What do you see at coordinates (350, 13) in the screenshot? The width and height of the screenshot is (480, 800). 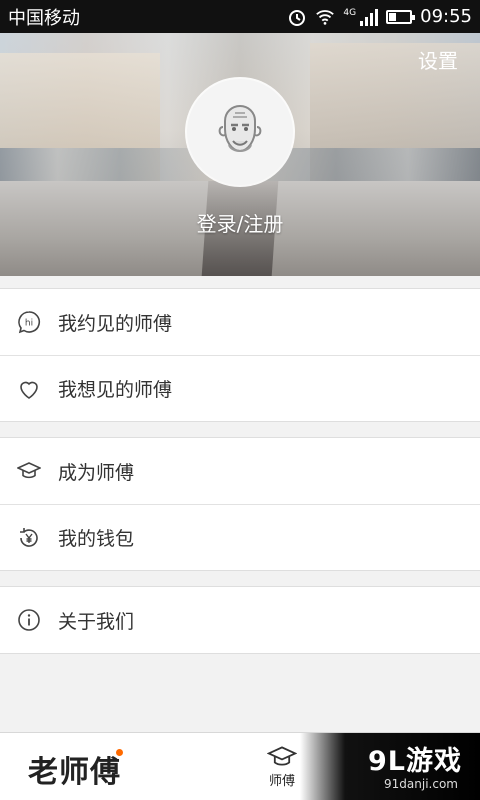 I see `network-type-label: 4G` at bounding box center [350, 13].